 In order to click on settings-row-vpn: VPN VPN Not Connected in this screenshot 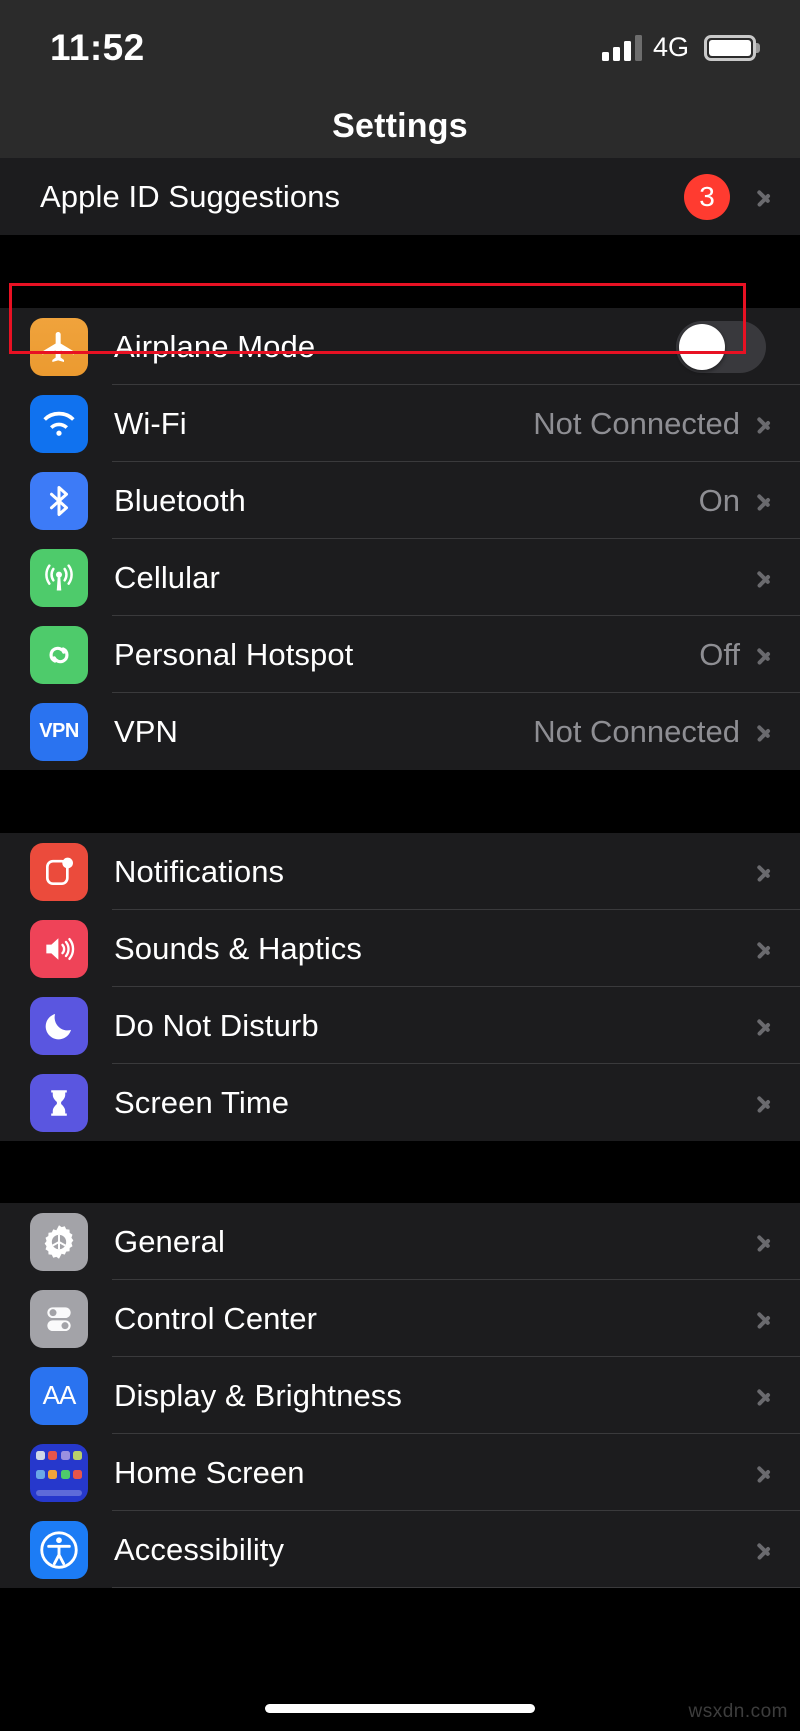, I will do `click(400, 731)`.